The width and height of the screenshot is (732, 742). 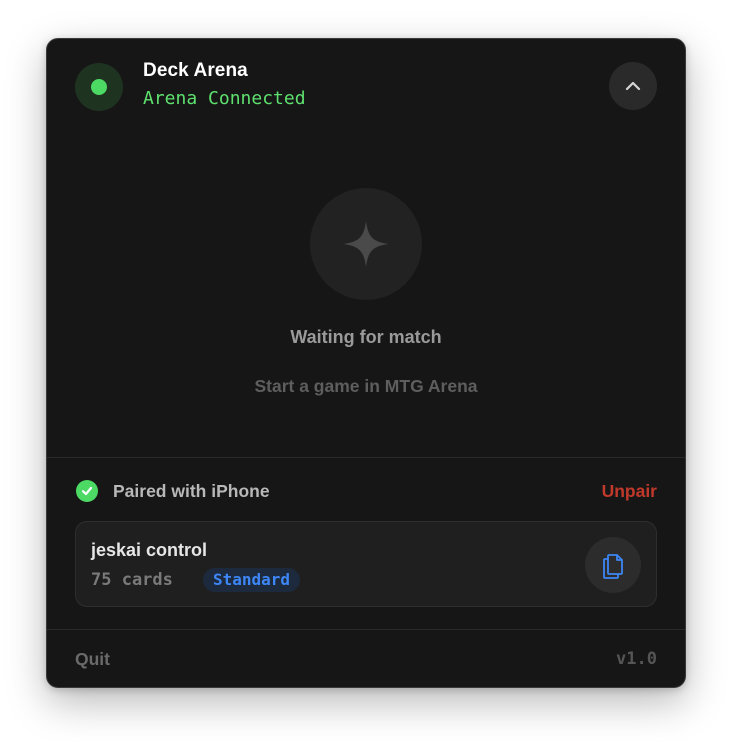 What do you see at coordinates (366, 337) in the screenshot?
I see `waiting-title: Waiting for match` at bounding box center [366, 337].